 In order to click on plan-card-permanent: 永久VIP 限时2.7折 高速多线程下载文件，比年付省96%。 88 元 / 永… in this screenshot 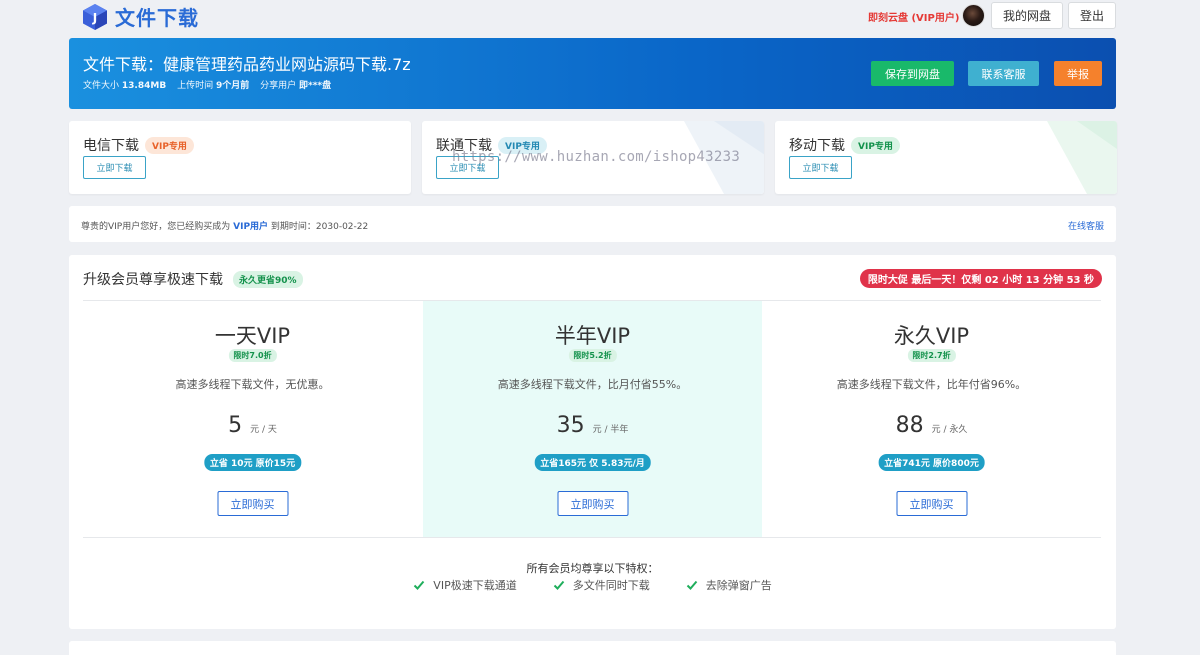, I will do `click(931, 419)`.